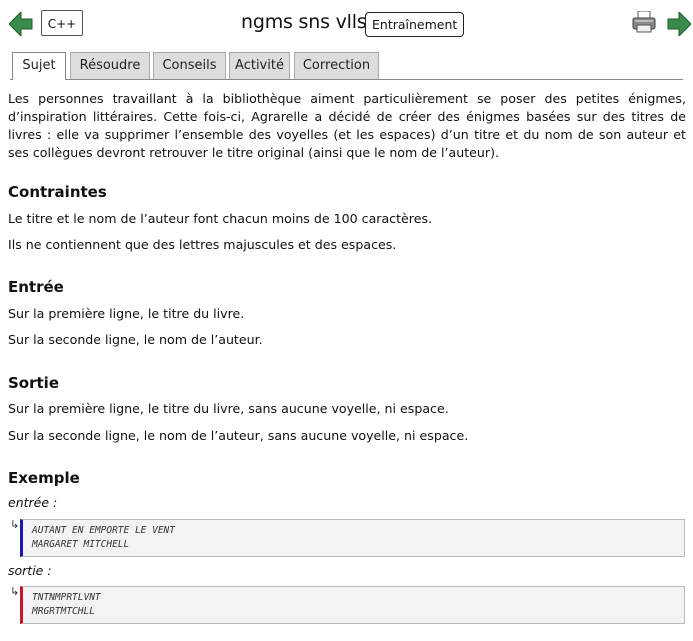 Image resolution: width=693 pixels, height=641 pixels. Describe the element at coordinates (57, 192) in the screenshot. I see `constraints-heading: Contraintes` at that location.